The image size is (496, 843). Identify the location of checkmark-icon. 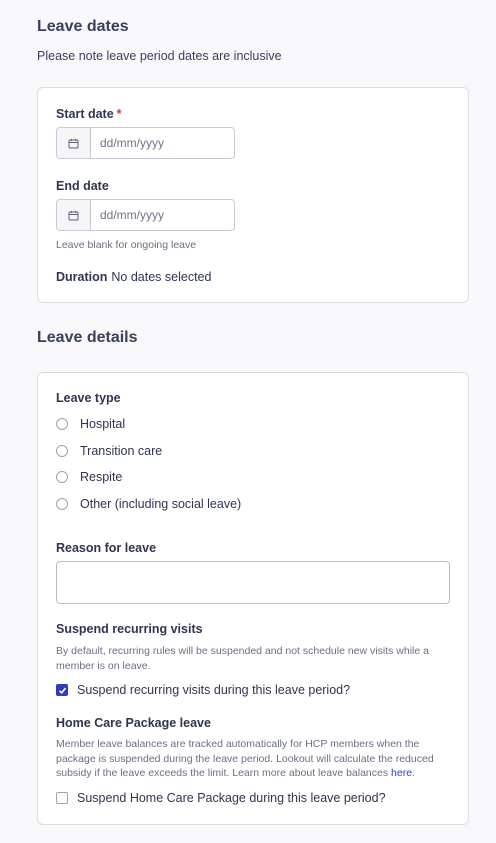
(62, 690).